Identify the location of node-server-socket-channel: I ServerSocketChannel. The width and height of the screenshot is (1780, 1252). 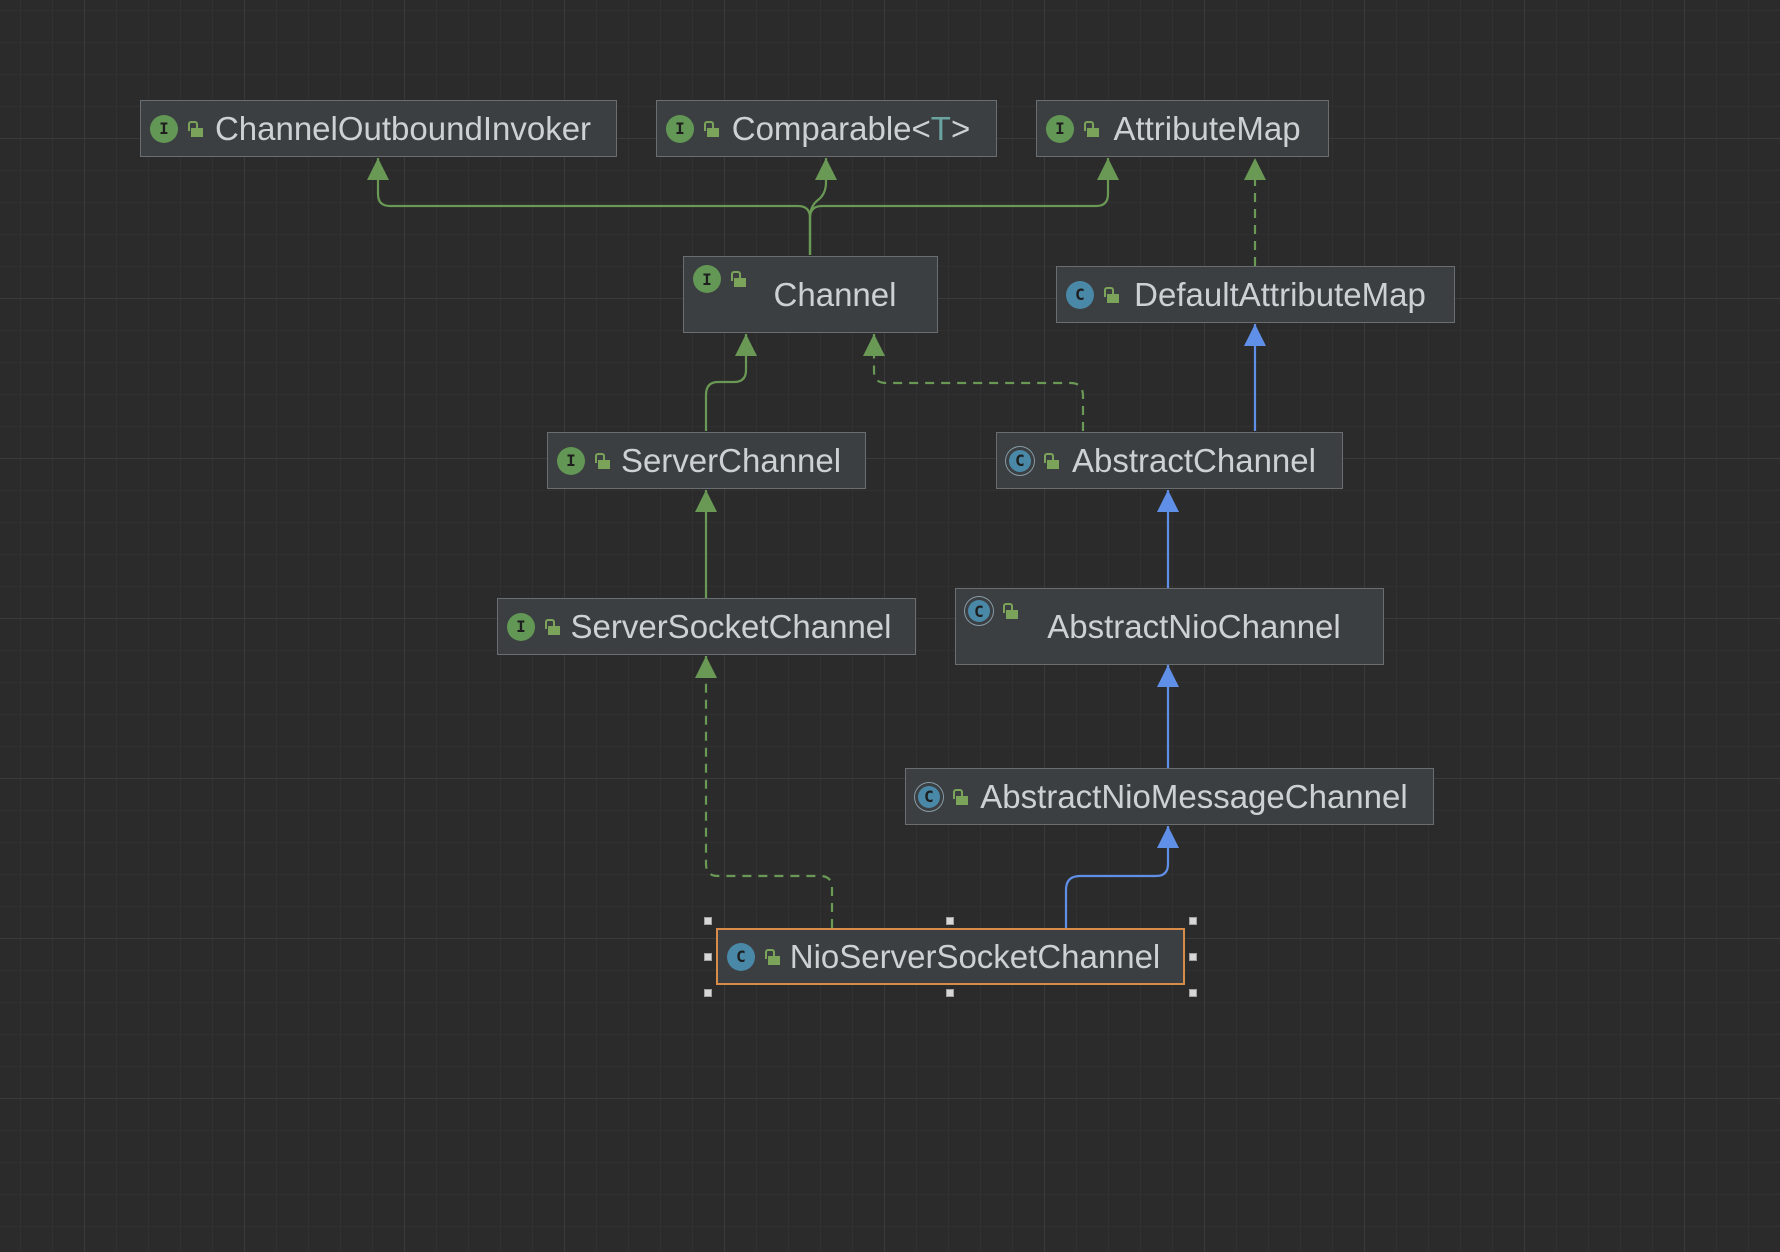
(706, 626).